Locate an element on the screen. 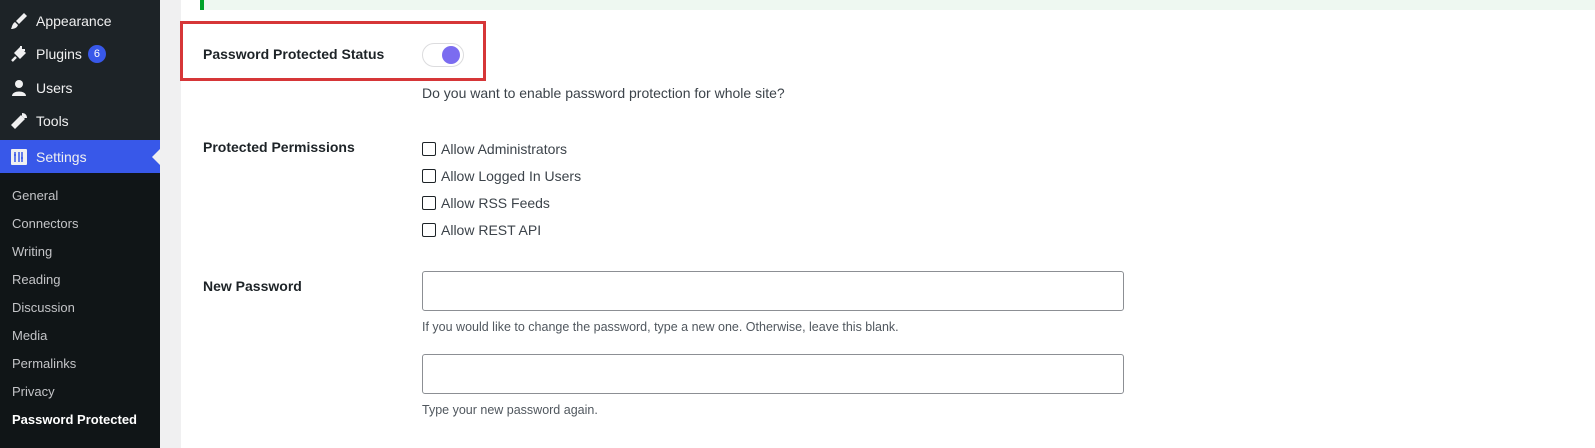 This screenshot has height=448, width=1595. wrench-icon is located at coordinates (19, 121).